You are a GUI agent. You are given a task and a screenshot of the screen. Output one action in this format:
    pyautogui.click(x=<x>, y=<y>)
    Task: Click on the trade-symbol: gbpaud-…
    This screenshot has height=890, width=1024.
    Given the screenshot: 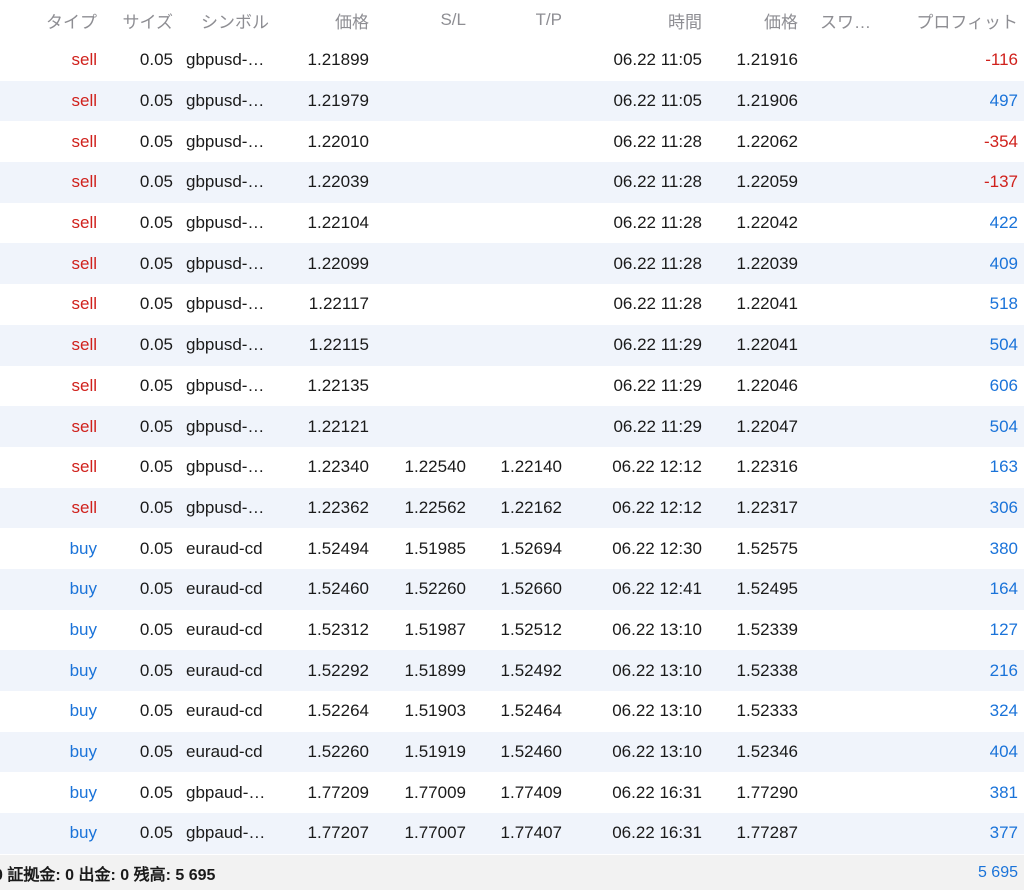 What is the action you would take?
    pyautogui.click(x=226, y=792)
    